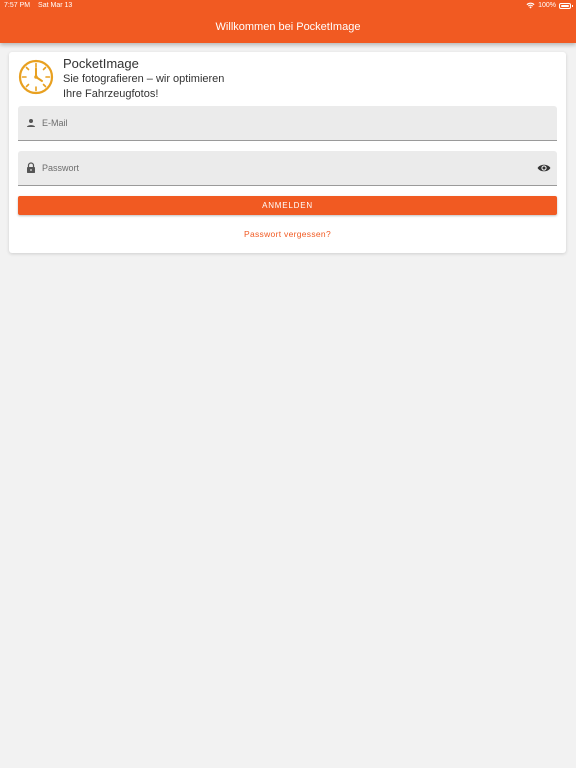  What do you see at coordinates (282, 123) in the screenshot?
I see `email-input` at bounding box center [282, 123].